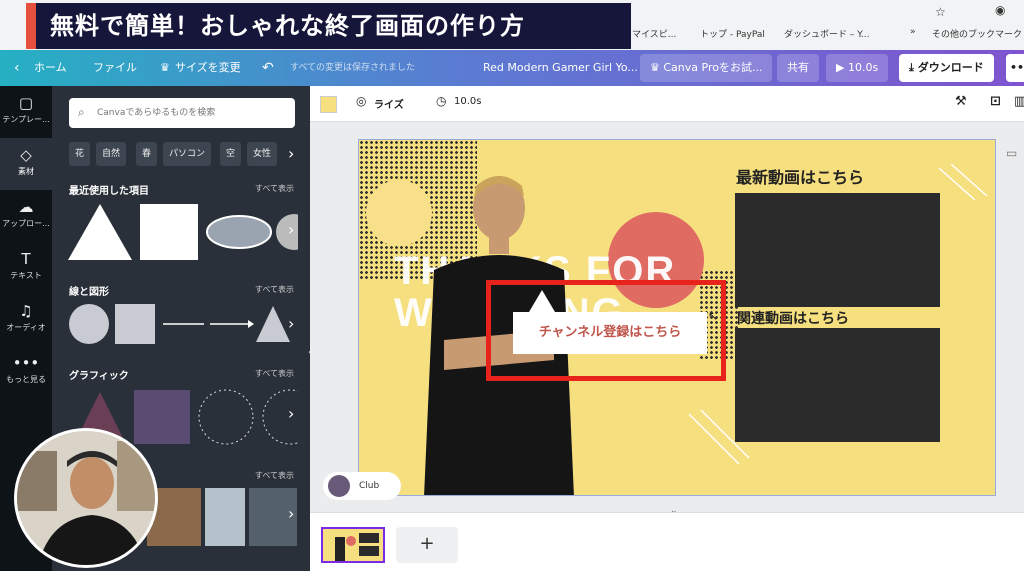 The width and height of the screenshot is (1024, 571). I want to click on more-icon: •••, so click(26, 363).